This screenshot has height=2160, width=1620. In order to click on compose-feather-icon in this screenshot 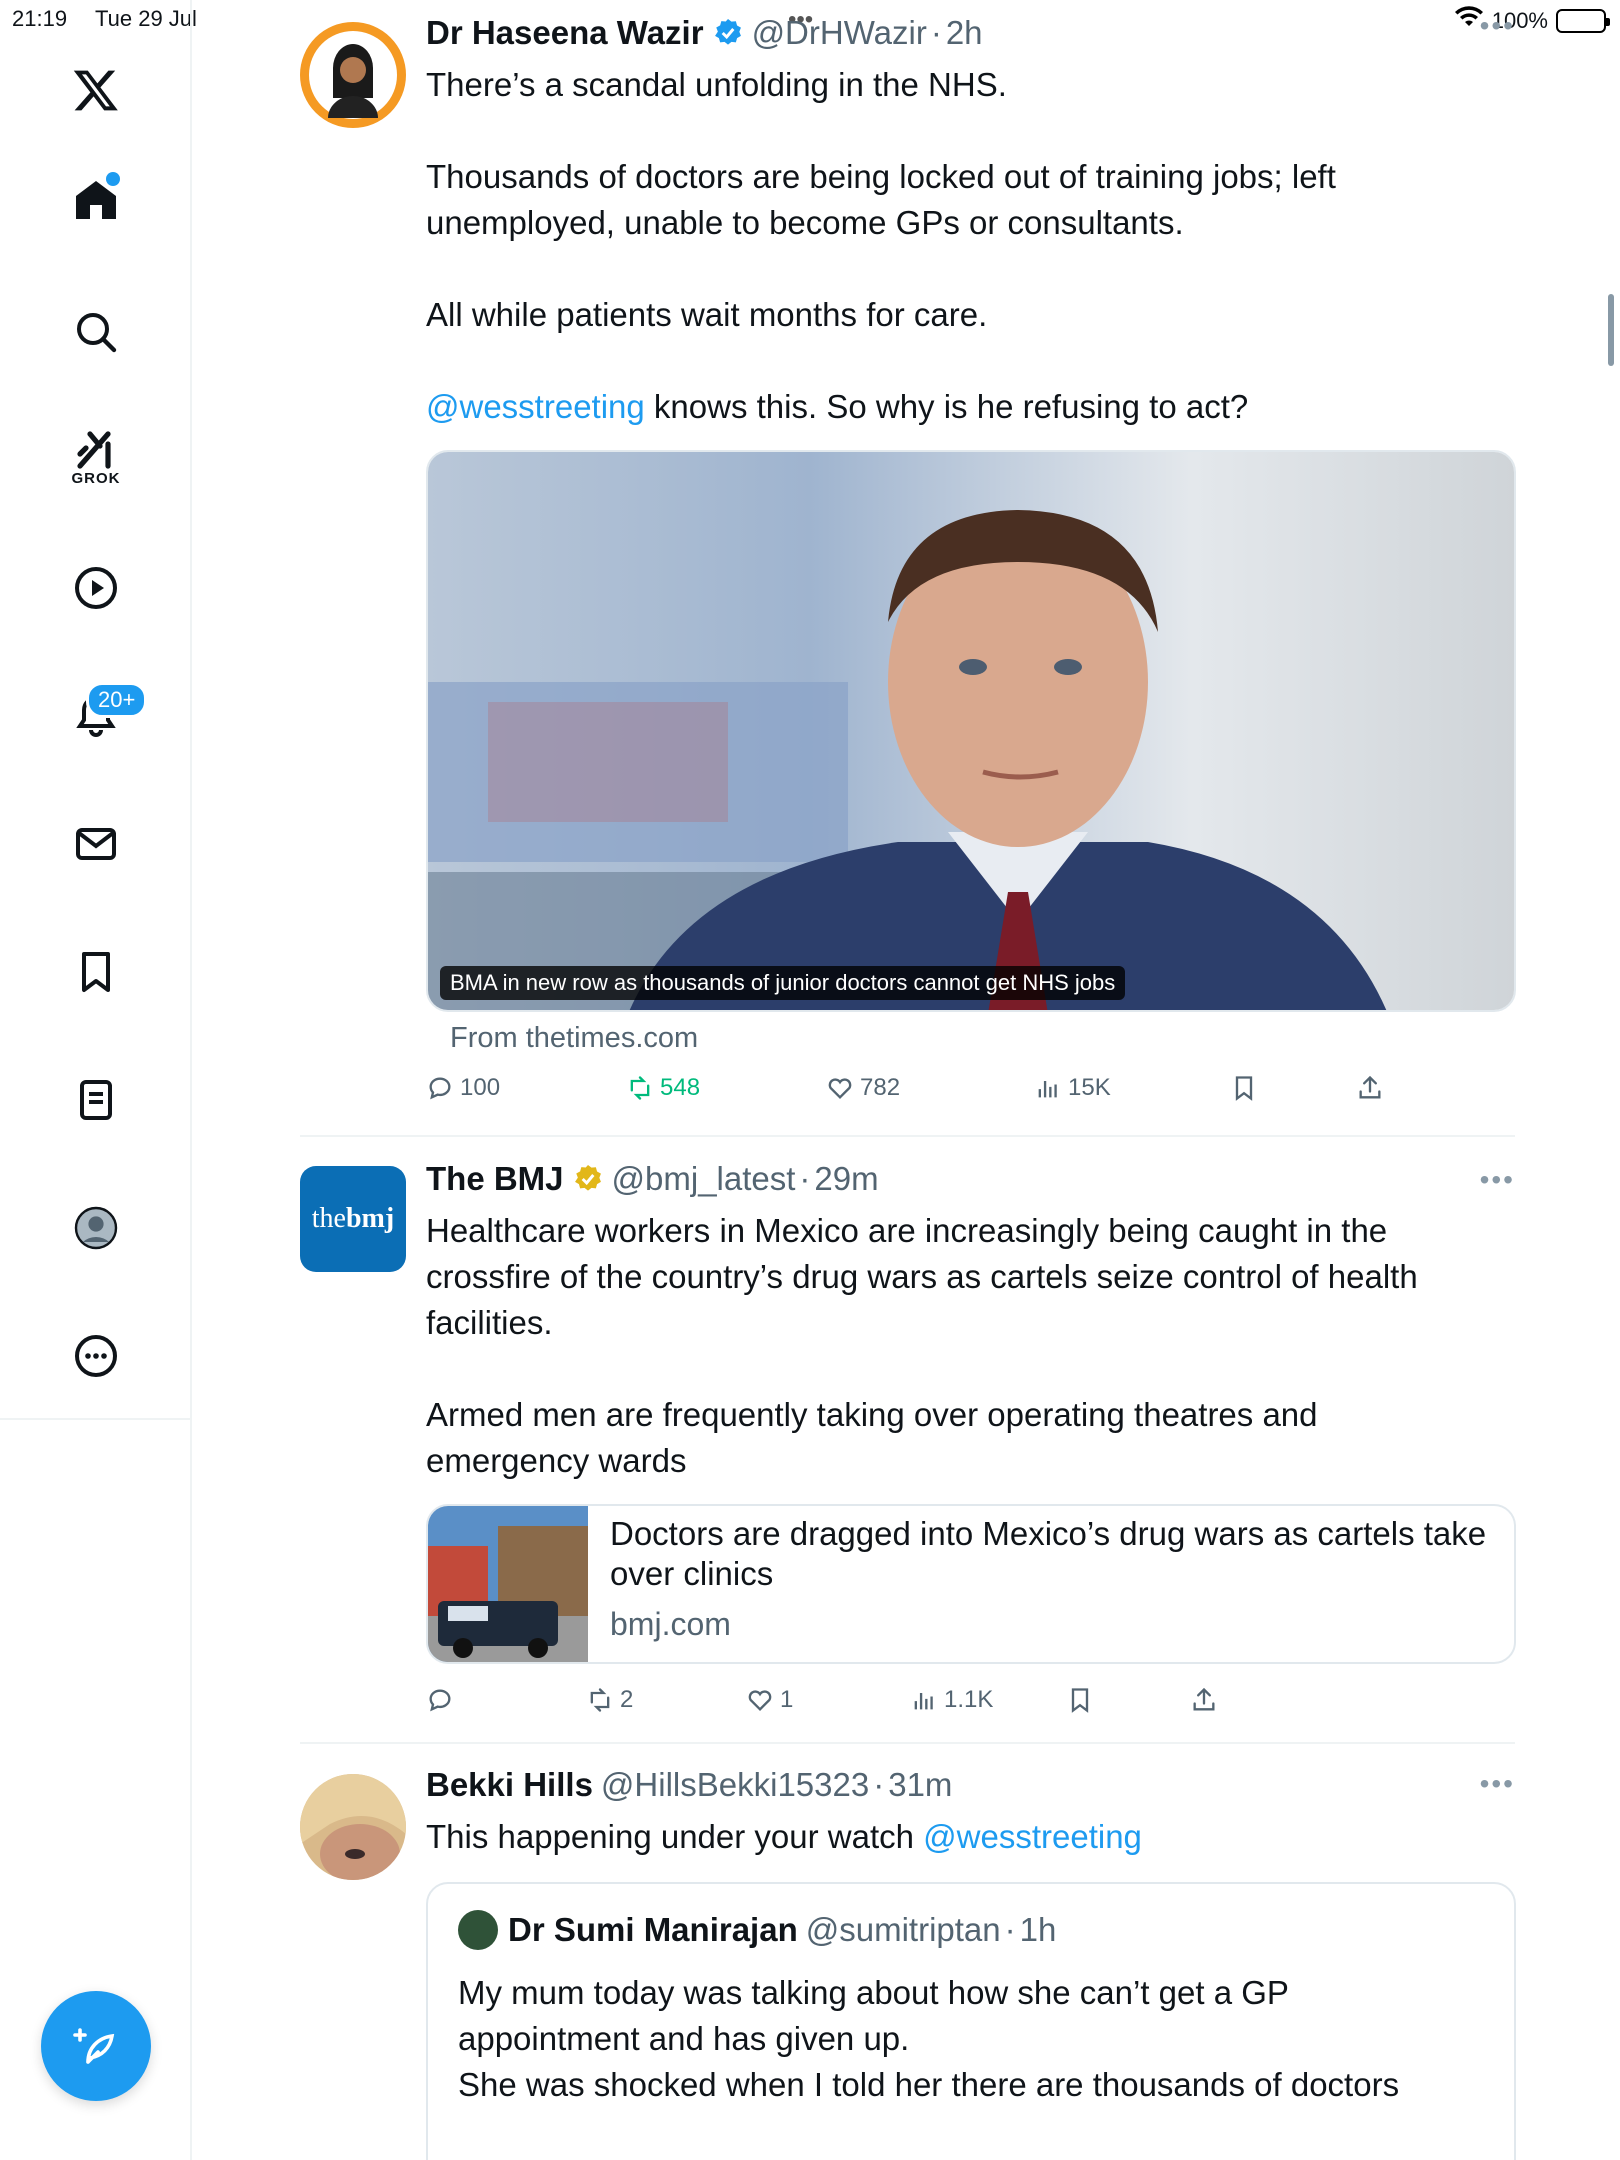, I will do `click(94, 2046)`.